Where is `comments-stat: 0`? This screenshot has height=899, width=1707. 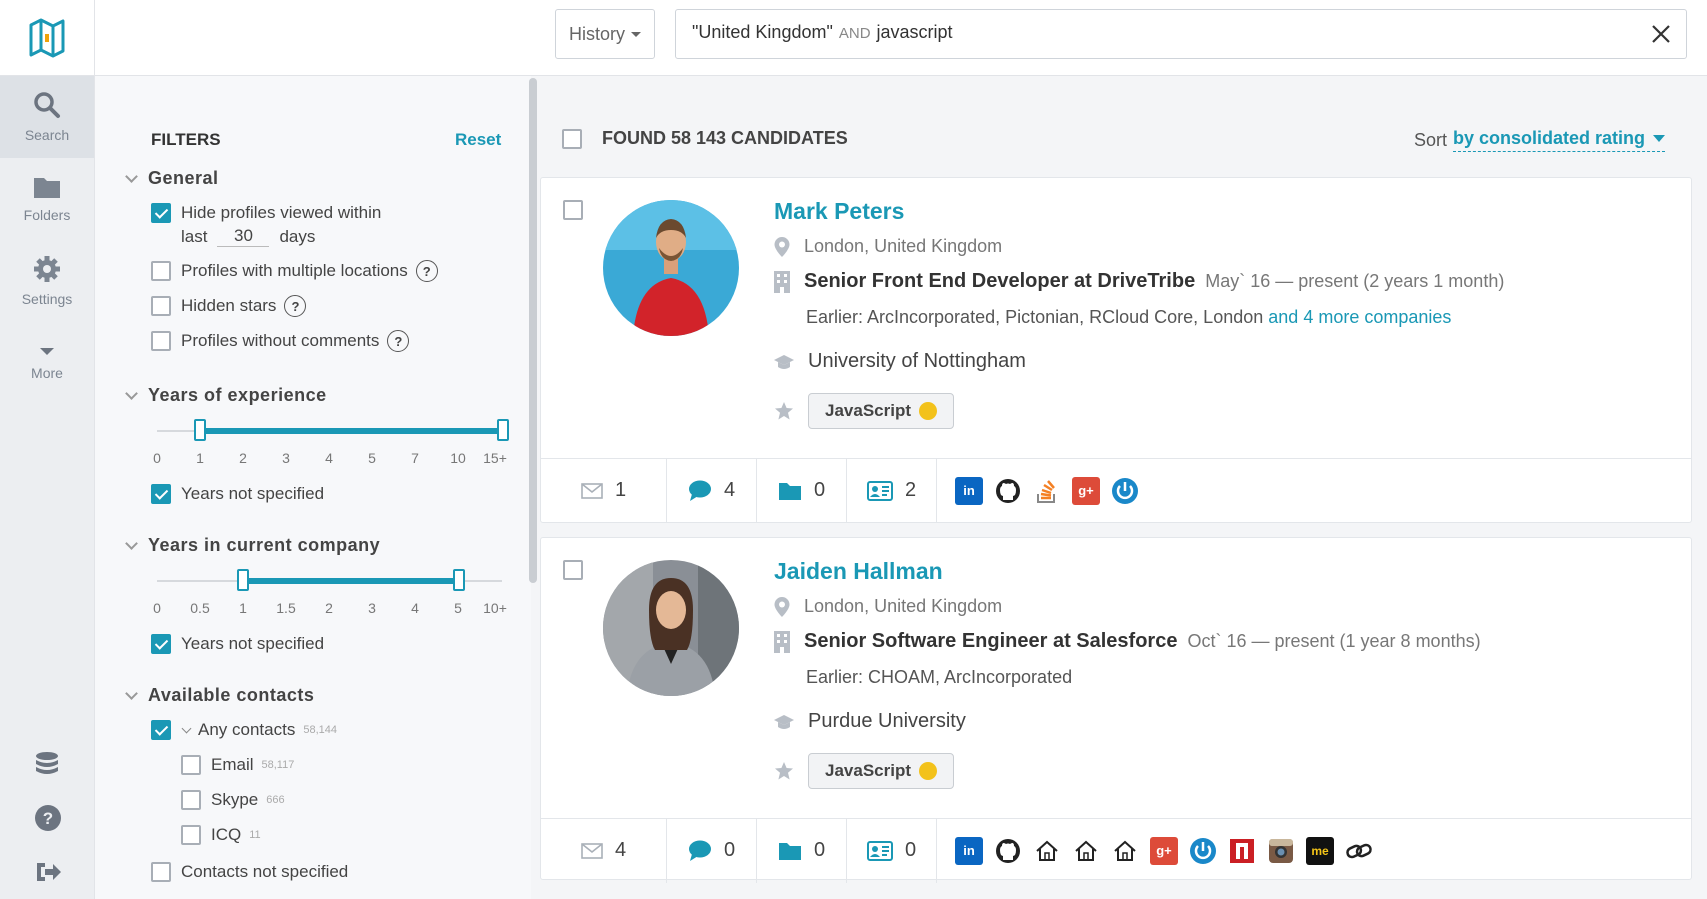
comments-stat: 0 is located at coordinates (712, 850).